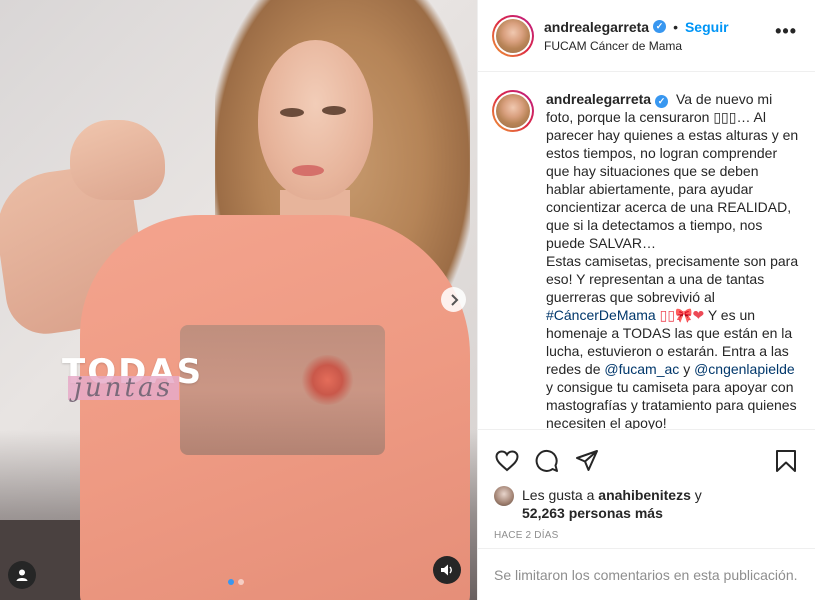  I want to click on mention-link-cngenlapielde: @cngenlapielde, so click(744, 369).